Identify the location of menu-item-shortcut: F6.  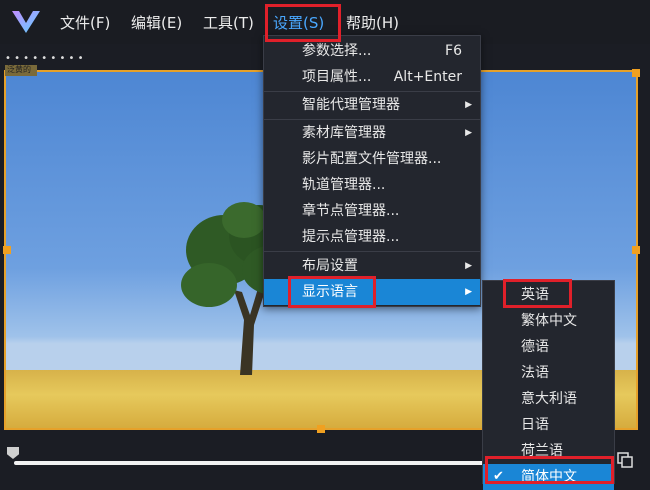
(453, 51).